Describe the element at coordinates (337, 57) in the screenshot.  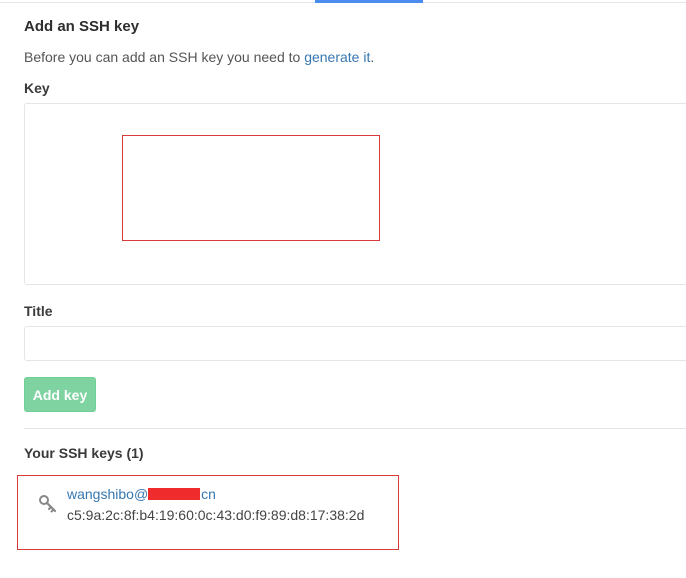
I see `generate-it-link: generate it` at that location.